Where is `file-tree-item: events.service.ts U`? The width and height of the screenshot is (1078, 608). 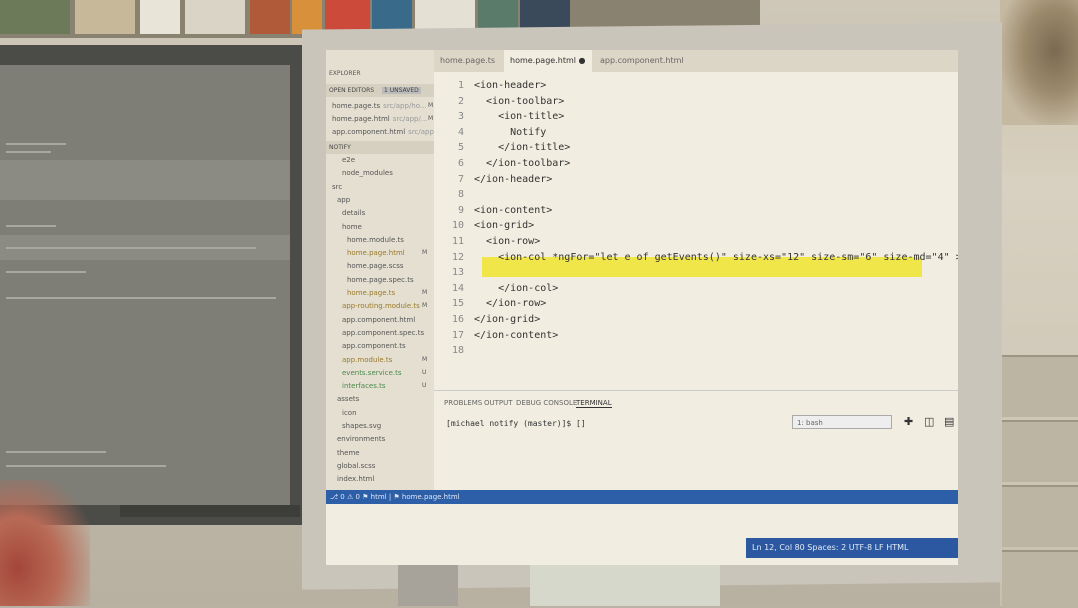 file-tree-item: events.service.ts U is located at coordinates (384, 373).